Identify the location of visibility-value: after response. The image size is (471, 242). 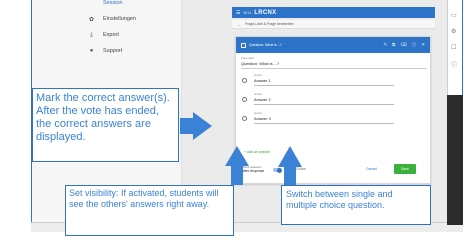
(253, 171).